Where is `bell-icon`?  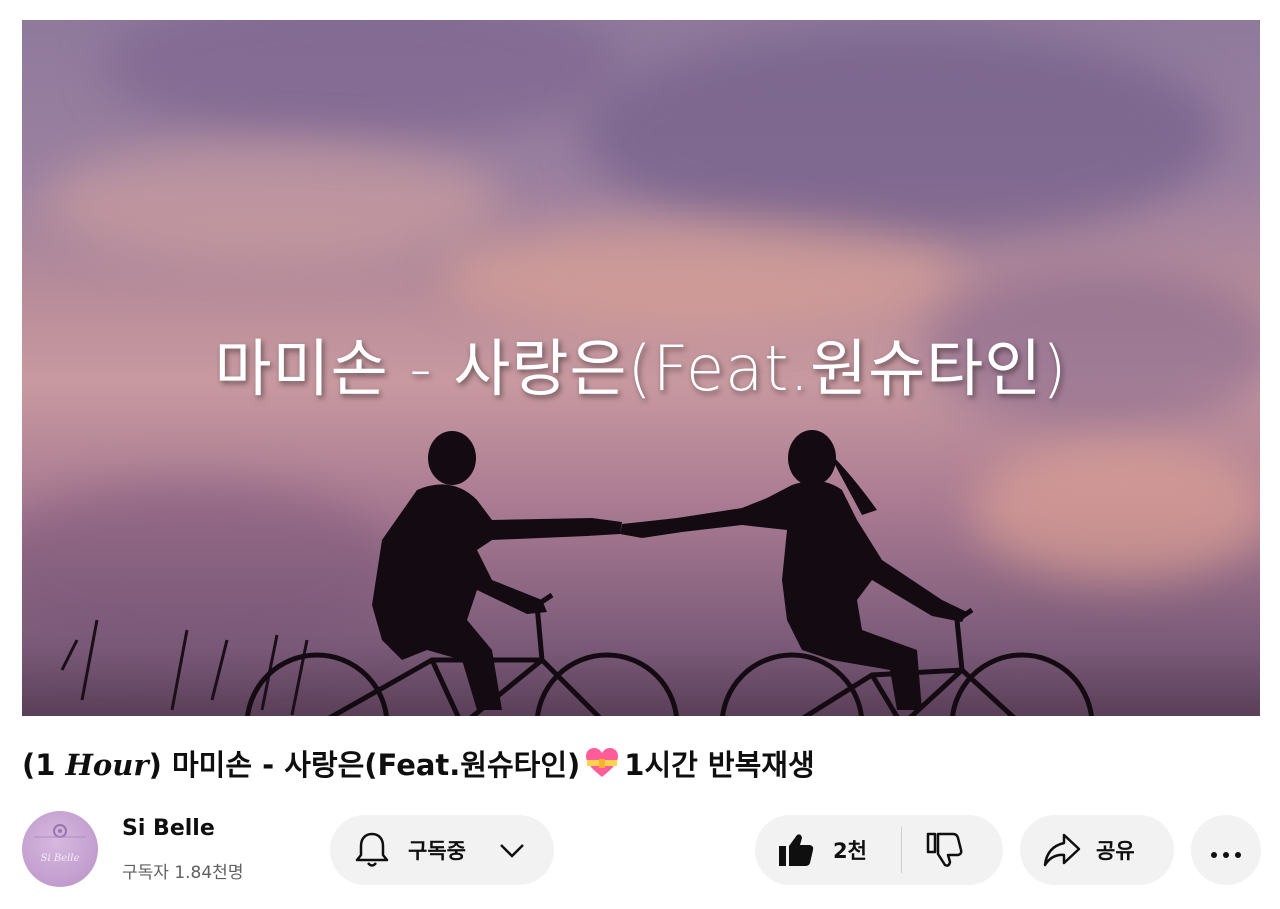 bell-icon is located at coordinates (372, 852).